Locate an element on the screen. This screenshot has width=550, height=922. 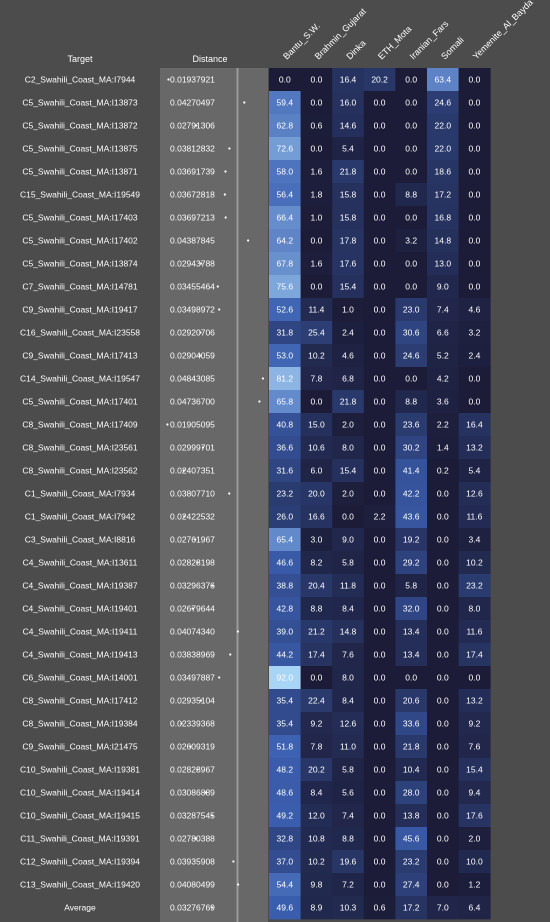
heatmap-cell-value: 65.8 is located at coordinates (285, 402).